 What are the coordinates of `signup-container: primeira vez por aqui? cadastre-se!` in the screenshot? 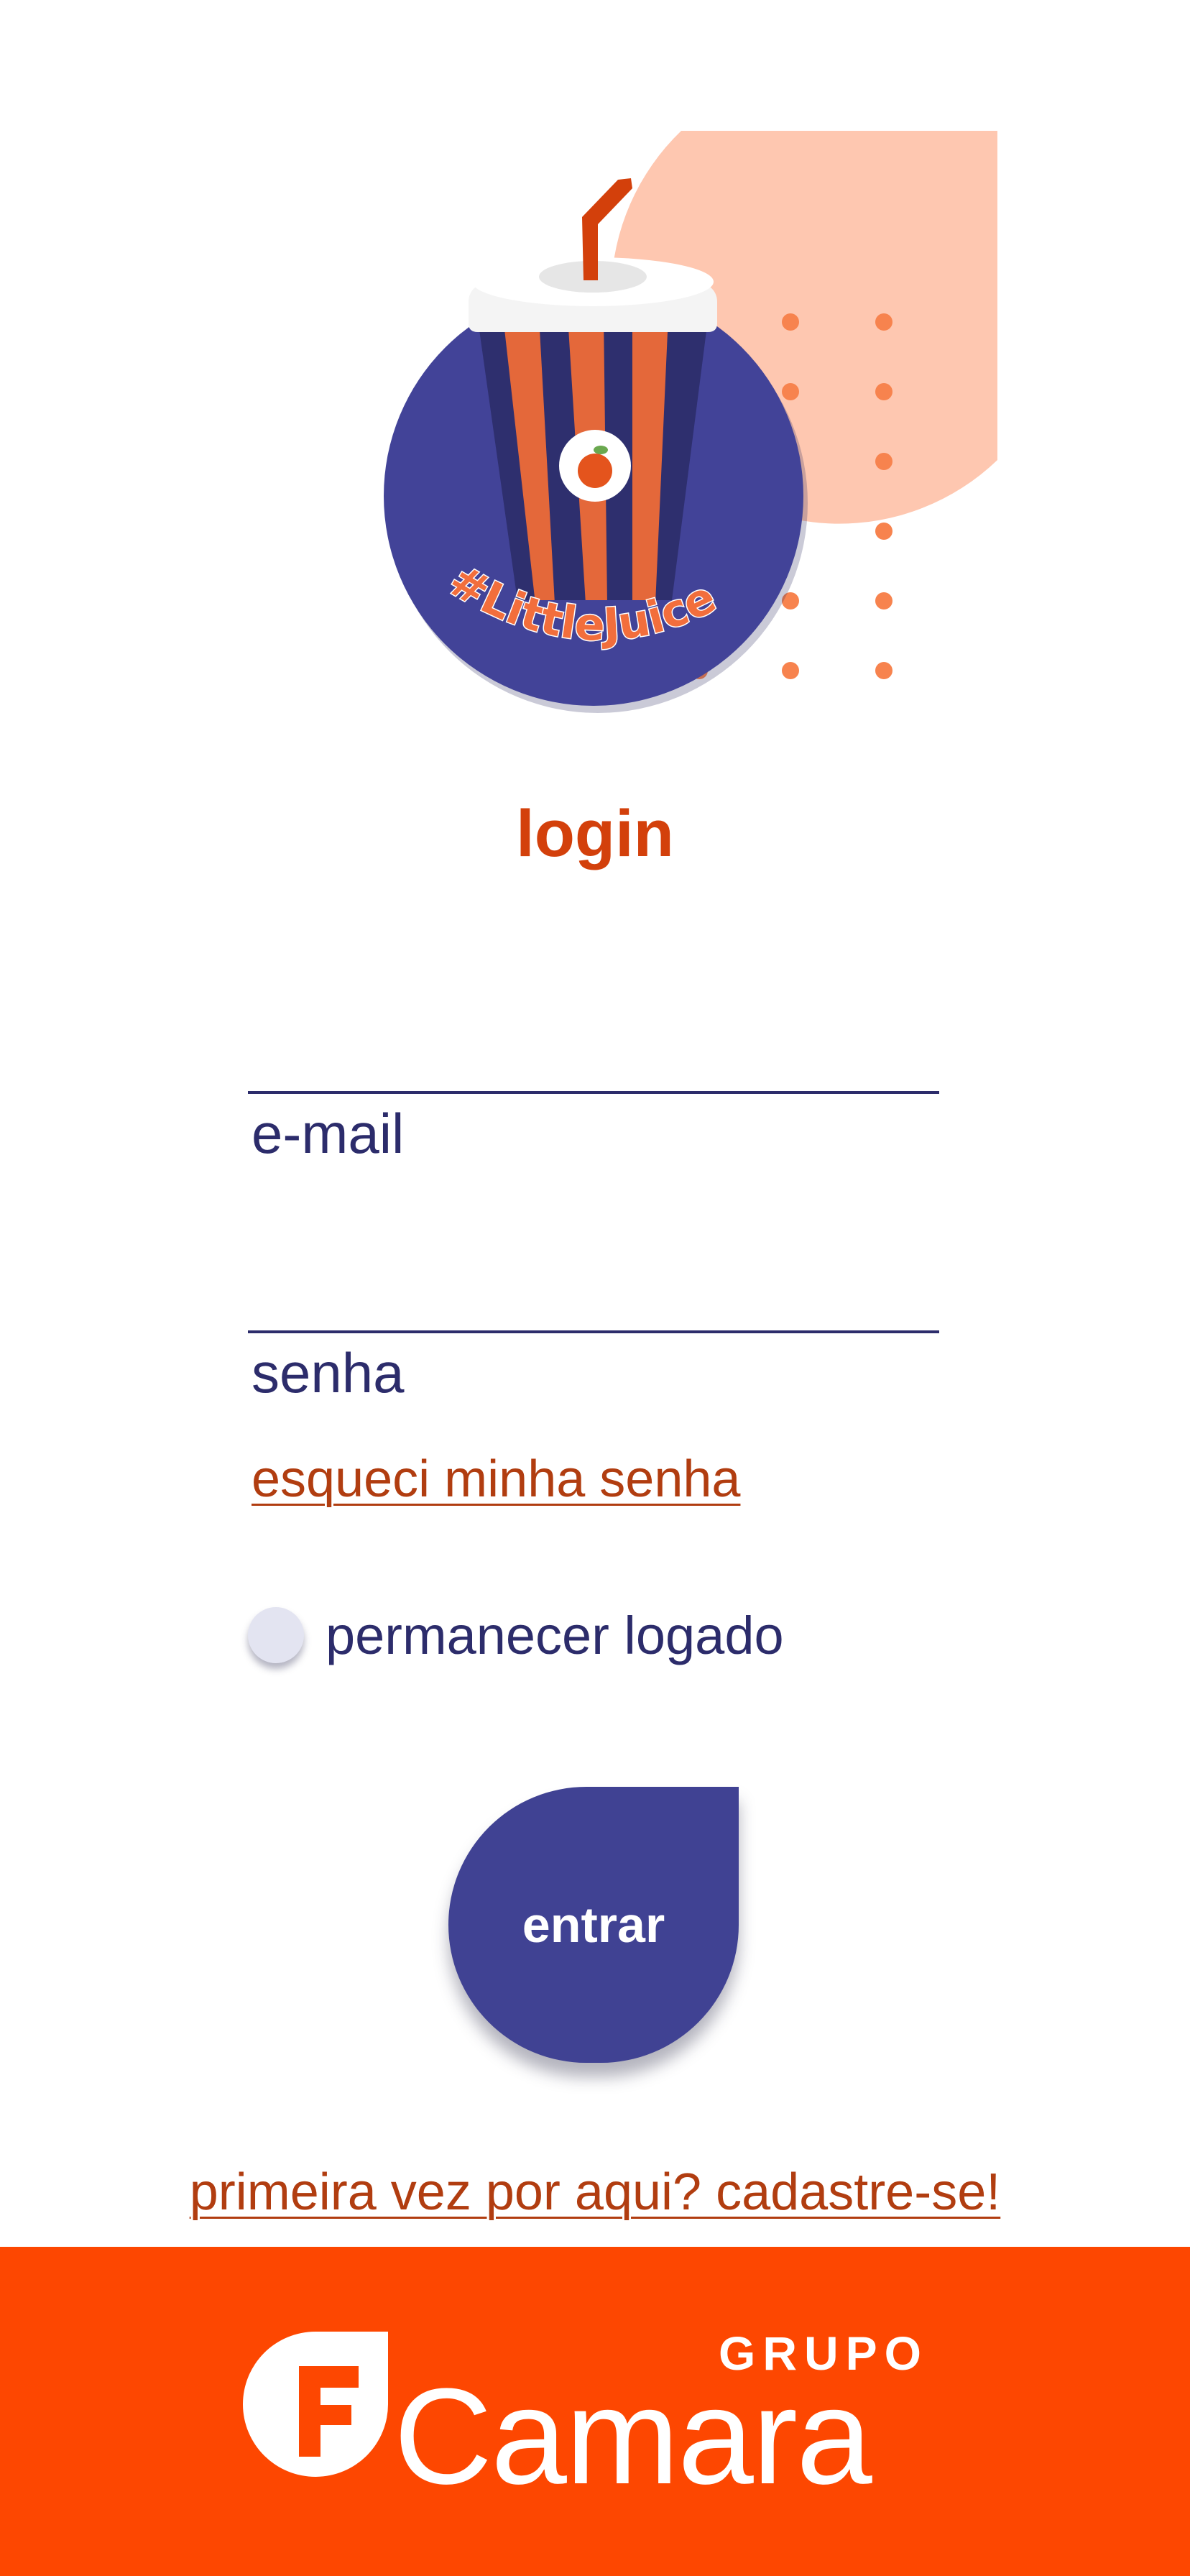 It's located at (595, 2192).